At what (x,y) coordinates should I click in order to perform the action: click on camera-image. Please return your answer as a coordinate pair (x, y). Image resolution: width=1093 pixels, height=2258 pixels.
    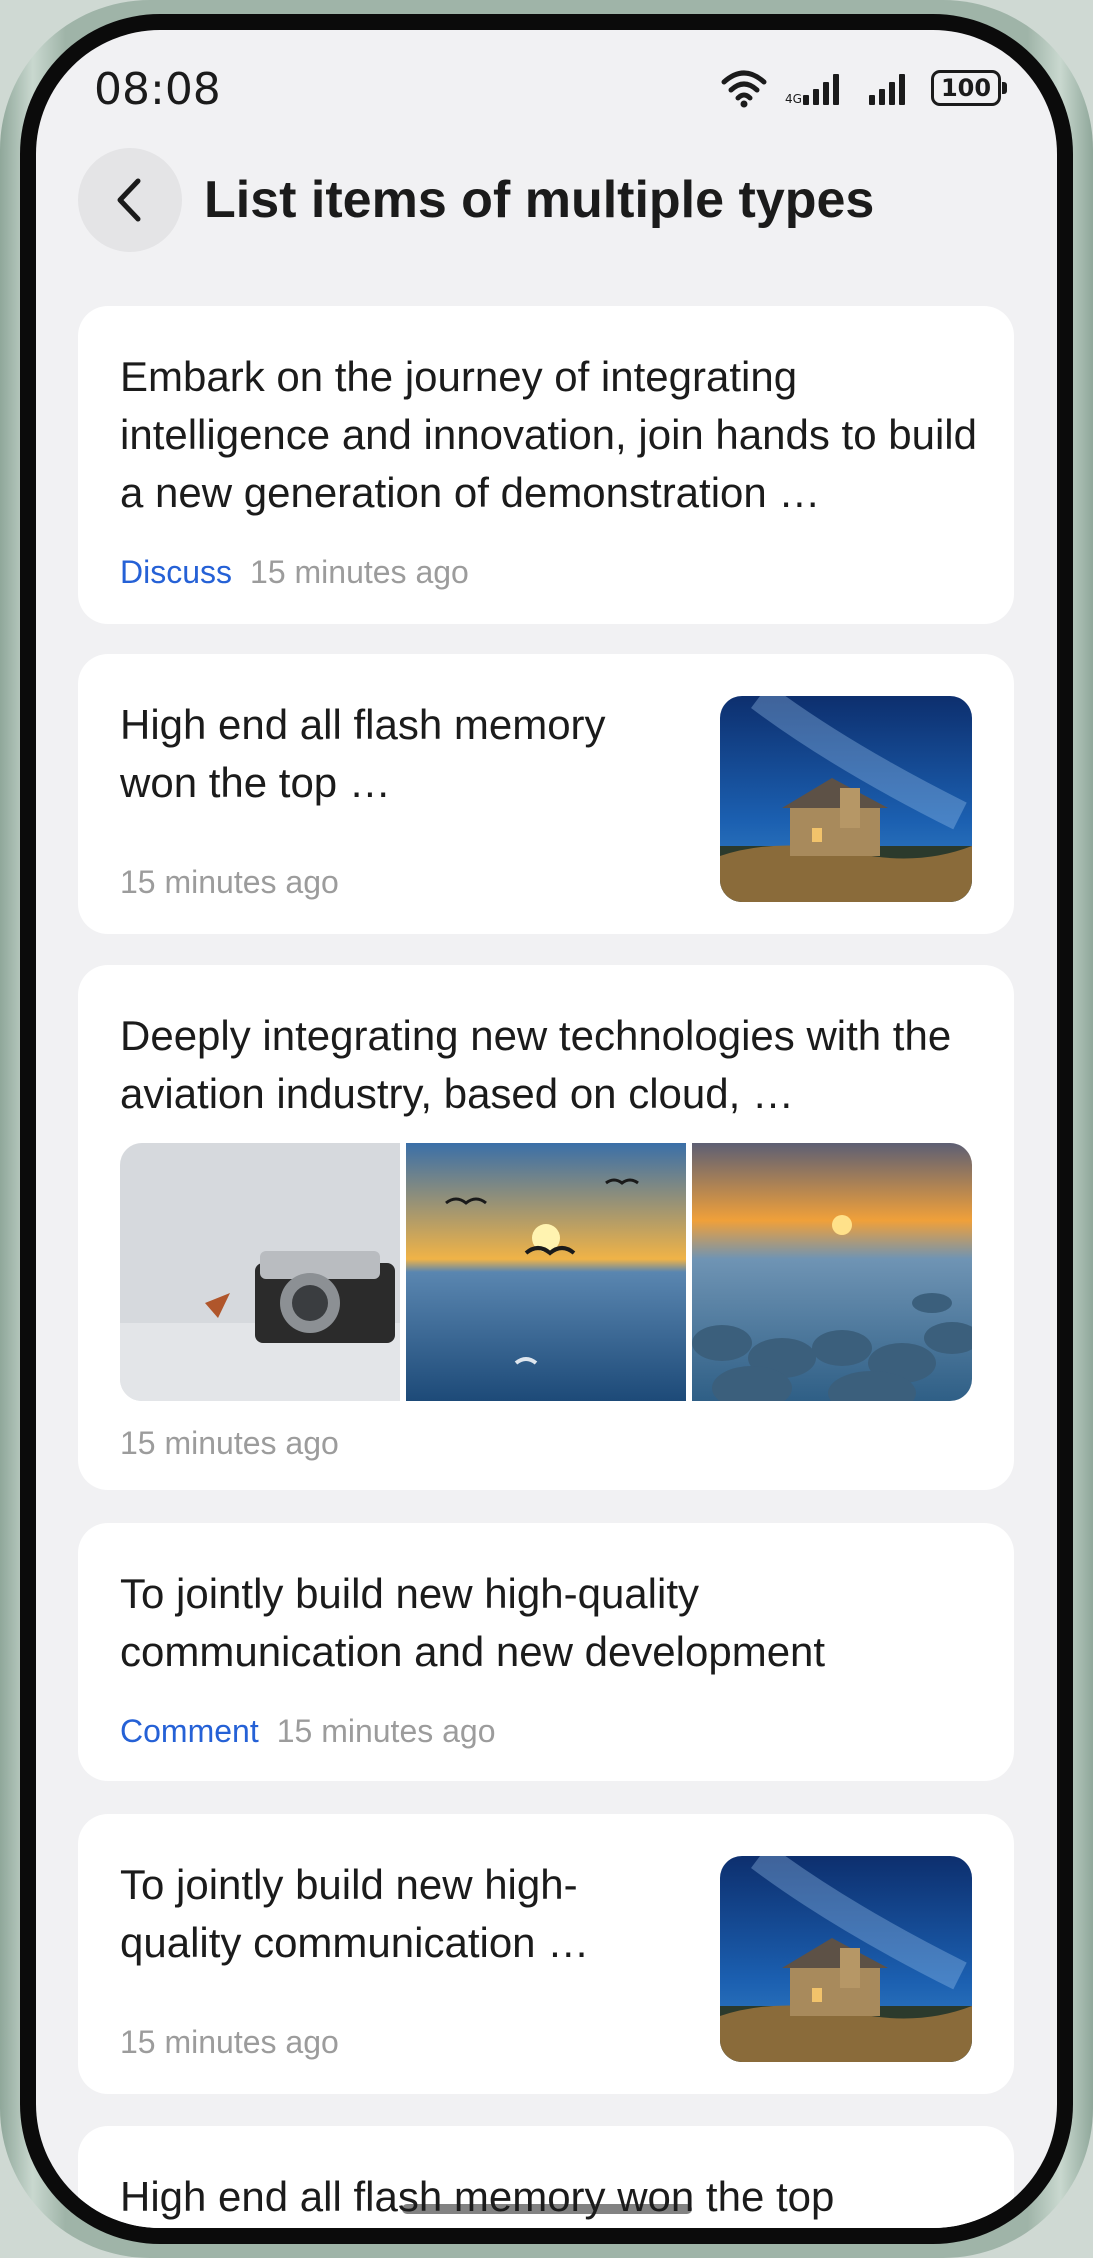
    Looking at the image, I should click on (260, 1272).